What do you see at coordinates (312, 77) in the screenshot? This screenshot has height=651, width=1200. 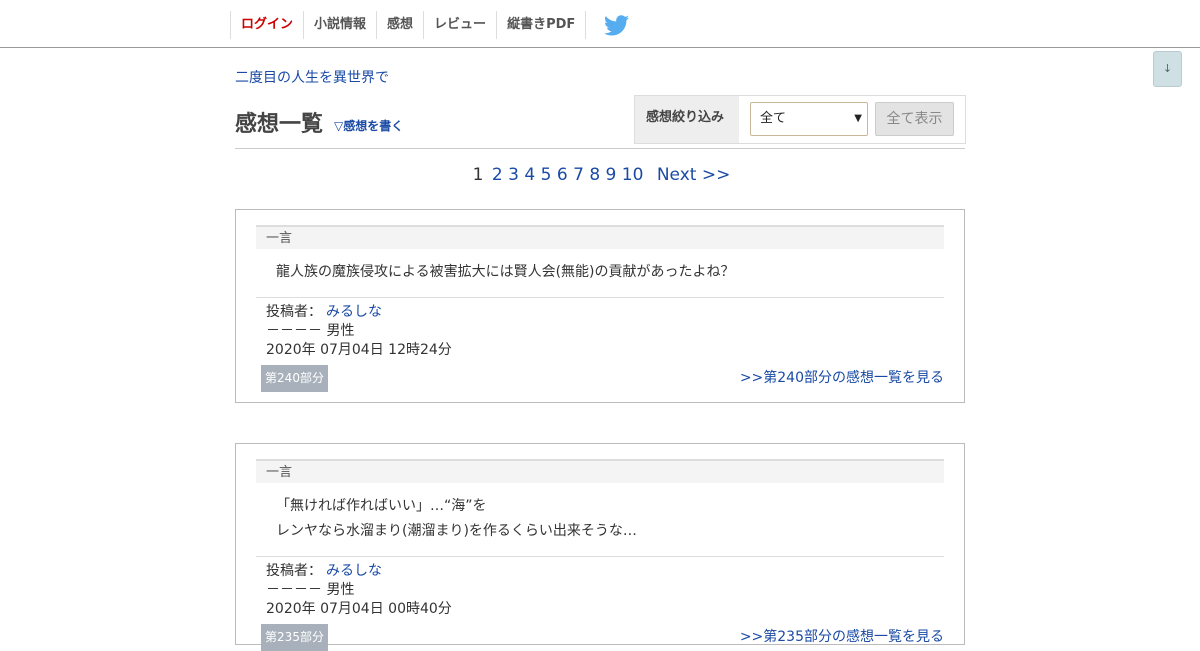 I see `novel-title-link: 二度目の人生を異世界で` at bounding box center [312, 77].